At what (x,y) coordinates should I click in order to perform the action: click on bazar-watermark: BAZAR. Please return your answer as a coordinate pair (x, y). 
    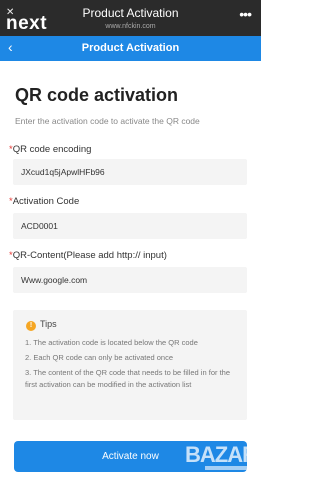
    Looking at the image, I should click on (221, 454).